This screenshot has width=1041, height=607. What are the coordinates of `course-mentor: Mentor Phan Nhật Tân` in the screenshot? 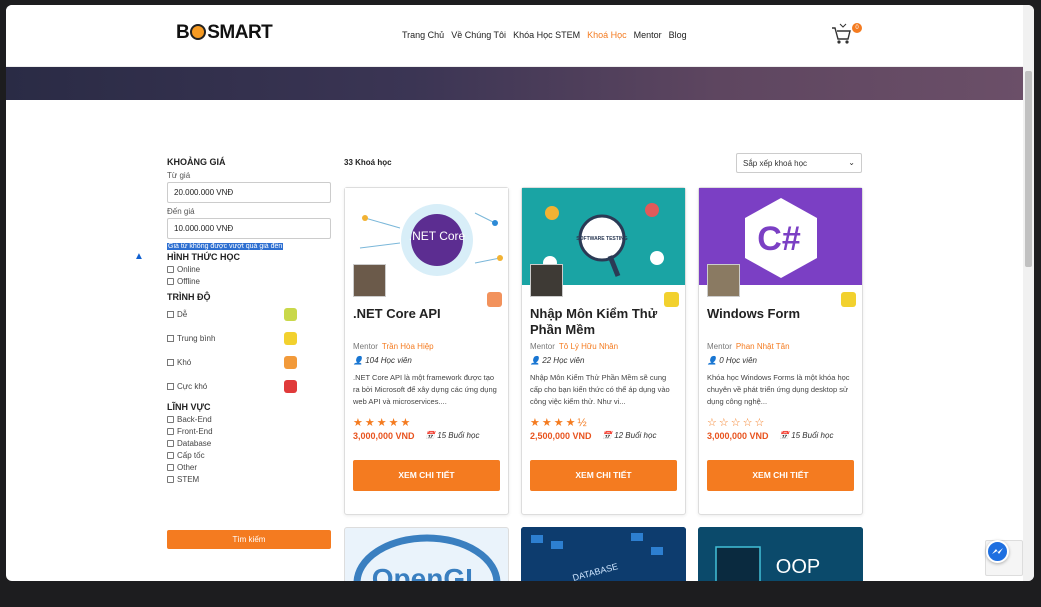 It's located at (748, 346).